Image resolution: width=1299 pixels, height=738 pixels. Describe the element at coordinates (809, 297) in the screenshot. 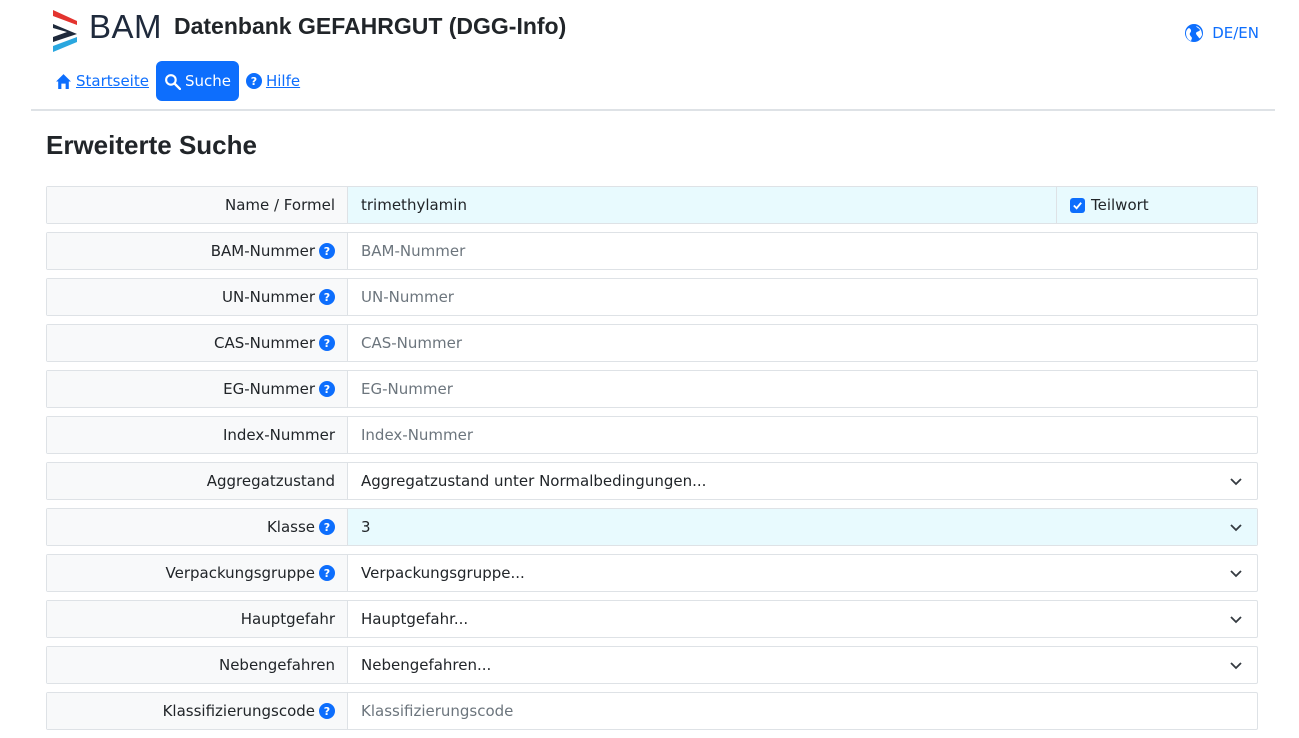

I see `un-nummer-input` at that location.